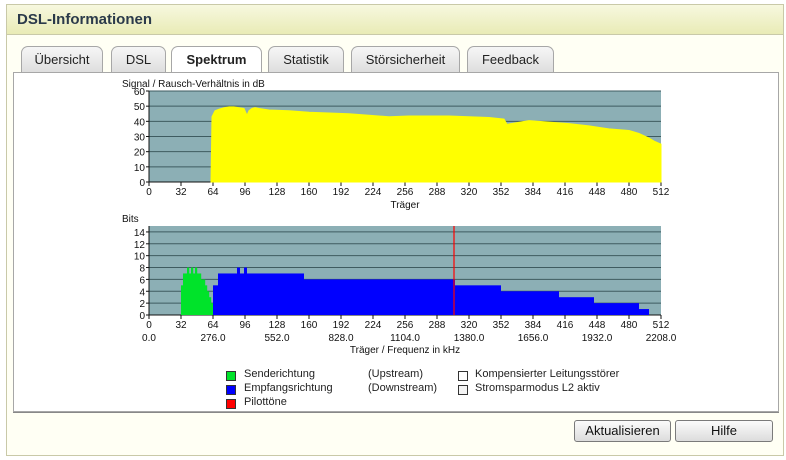 The image size is (786, 460). Describe the element at coordinates (622, 431) in the screenshot. I see `refresh-button: Aktualisieren` at that location.